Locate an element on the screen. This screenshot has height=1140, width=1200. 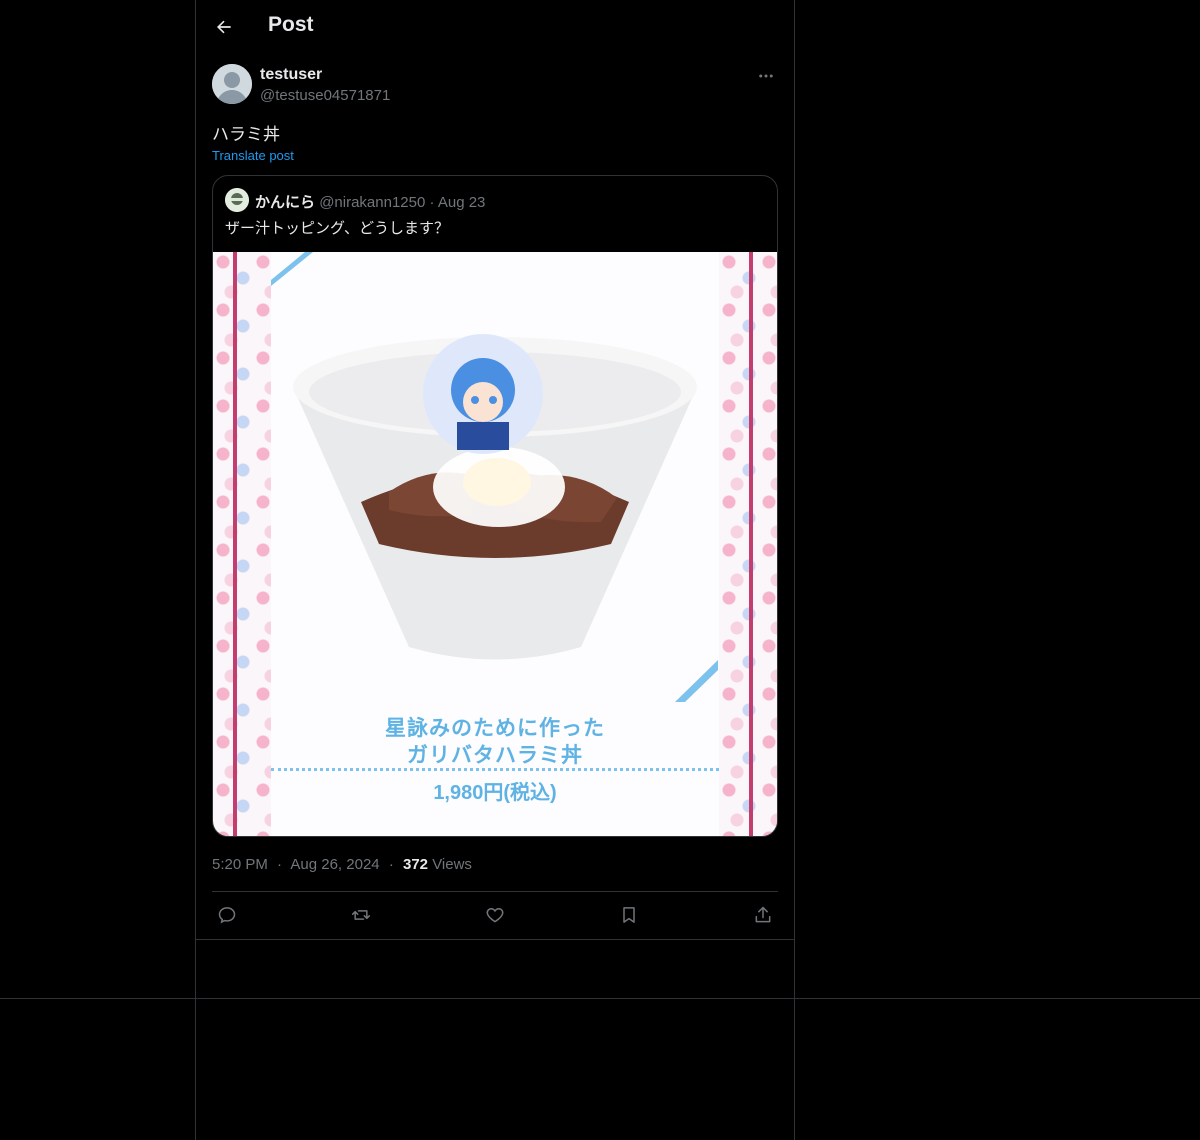
views-count: 372 is located at coordinates (415, 864).